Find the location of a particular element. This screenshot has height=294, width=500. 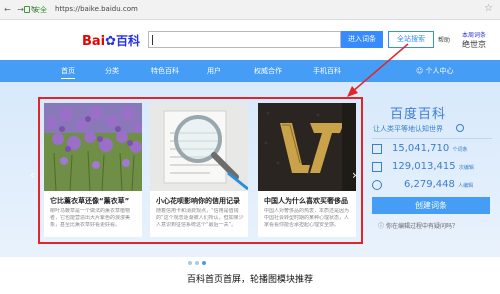

stat-value: 129,013,415 次编辑 is located at coordinates (433, 166).